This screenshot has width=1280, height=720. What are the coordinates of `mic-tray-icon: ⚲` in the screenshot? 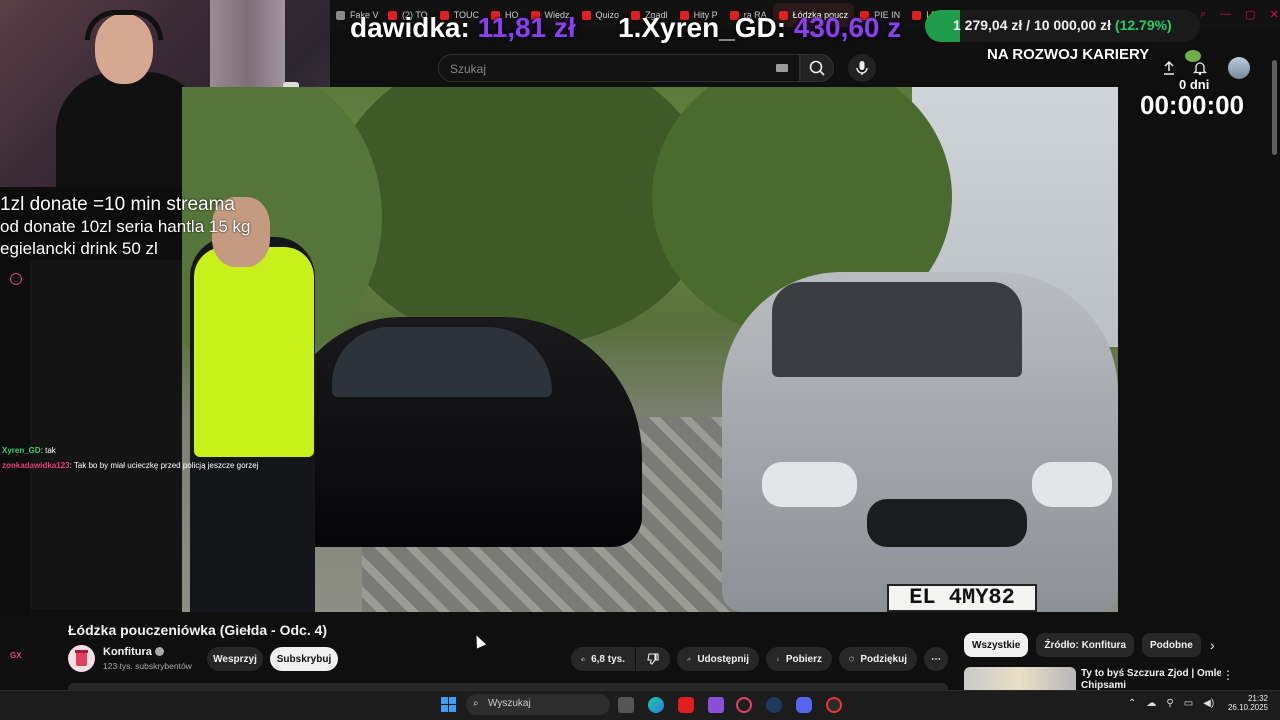 It's located at (1169, 703).